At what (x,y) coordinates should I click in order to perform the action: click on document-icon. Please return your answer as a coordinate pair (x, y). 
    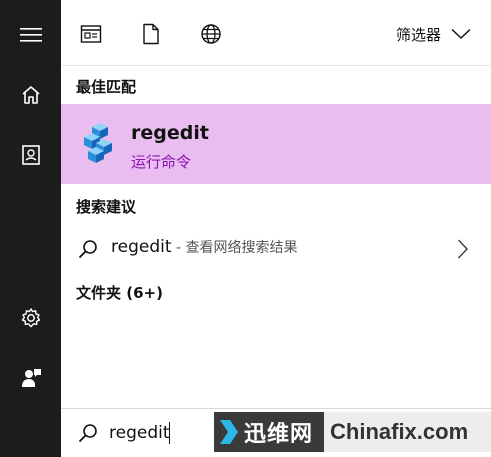
    Looking at the image, I should click on (151, 34).